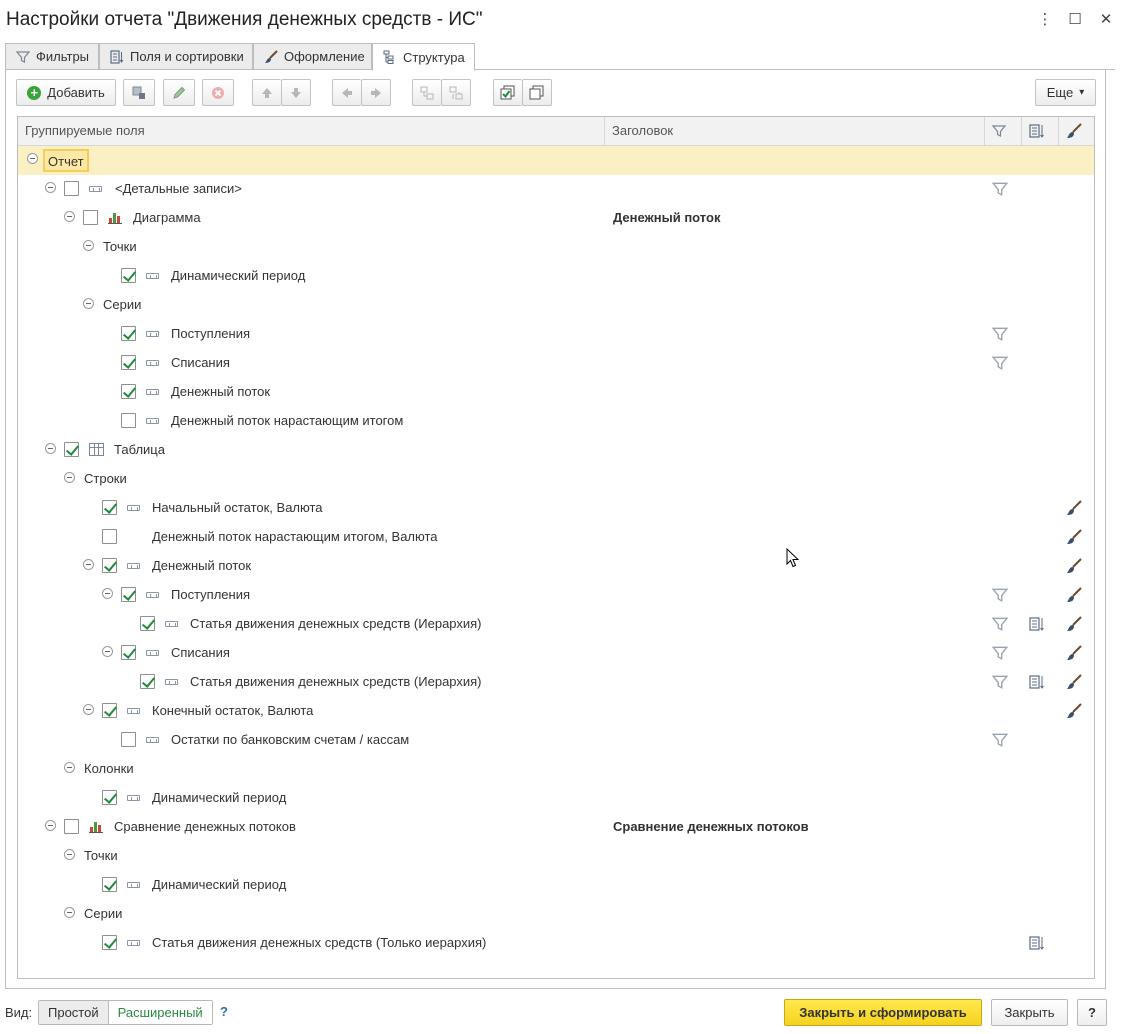 The image size is (1124, 1034). I want to click on move-down-button, so click(296, 92).